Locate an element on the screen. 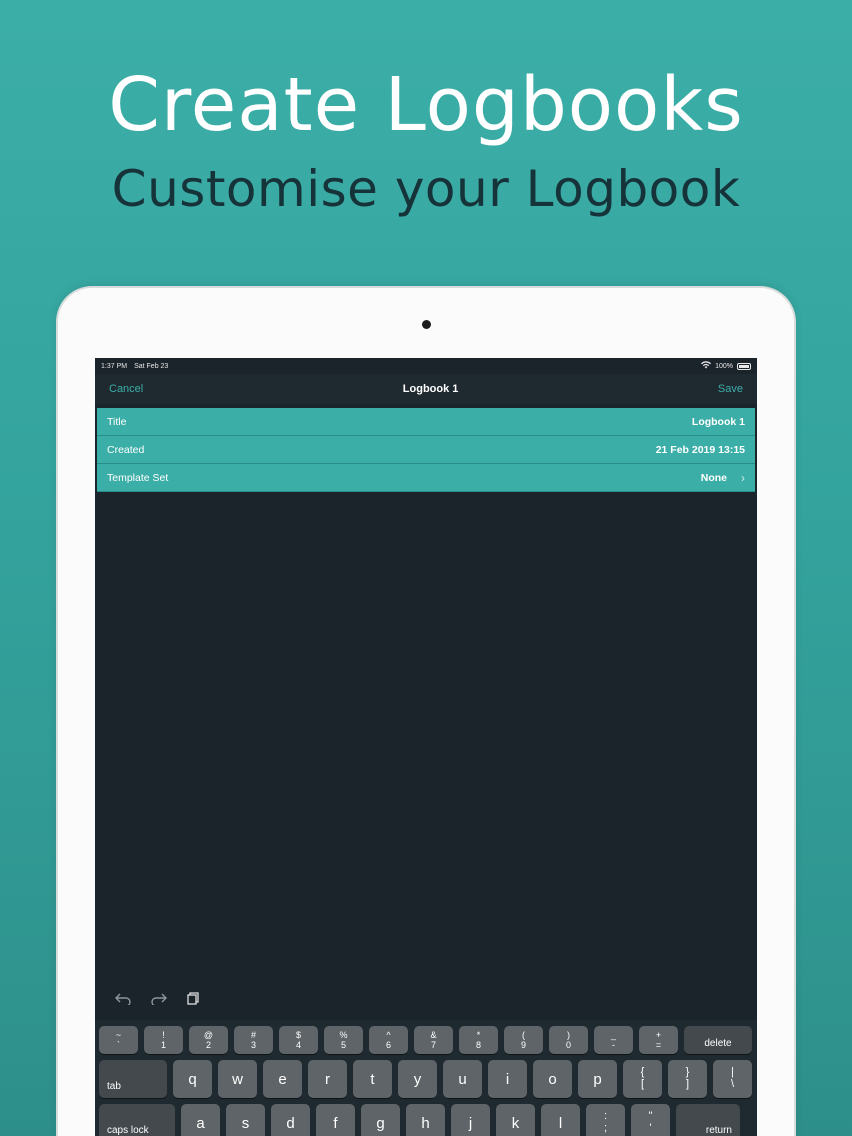 The width and height of the screenshot is (852, 1136). title-value: Logbook 1 is located at coordinates (718, 422).